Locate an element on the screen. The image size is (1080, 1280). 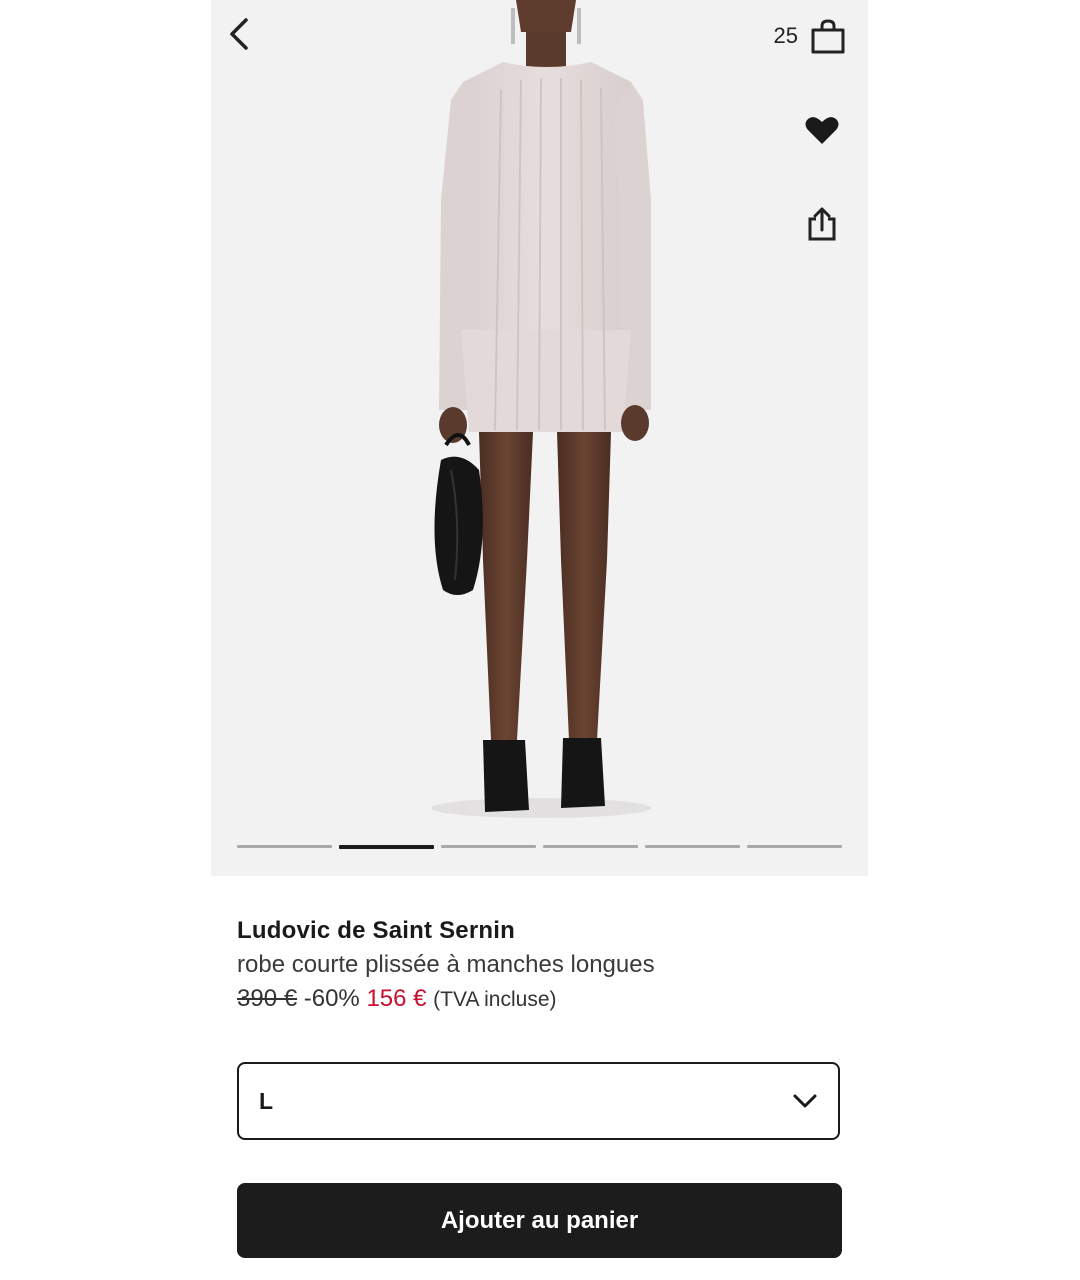
shopping-bag-icon is located at coordinates (828, 36).